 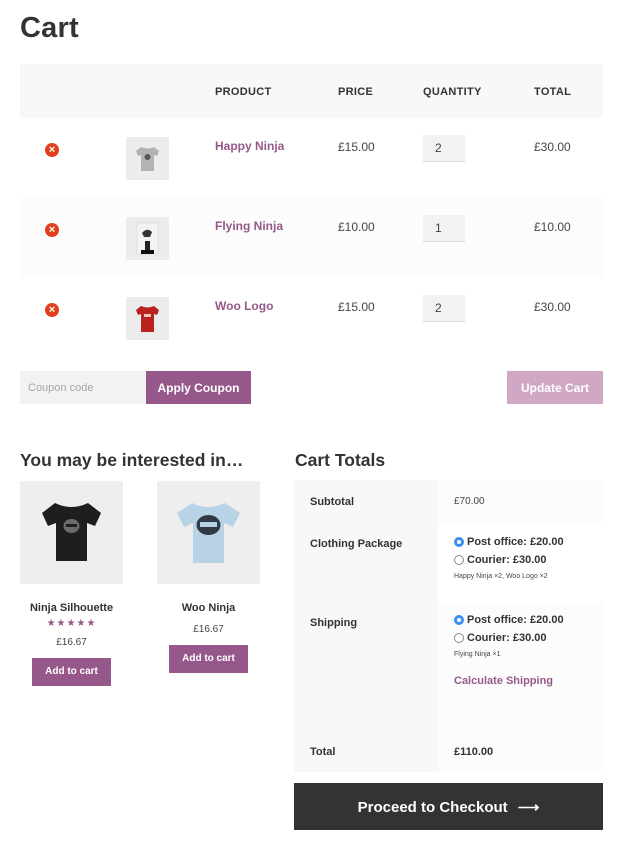 What do you see at coordinates (477, 654) in the screenshot?
I see `package-contents: Flying Ninja ×1` at bounding box center [477, 654].